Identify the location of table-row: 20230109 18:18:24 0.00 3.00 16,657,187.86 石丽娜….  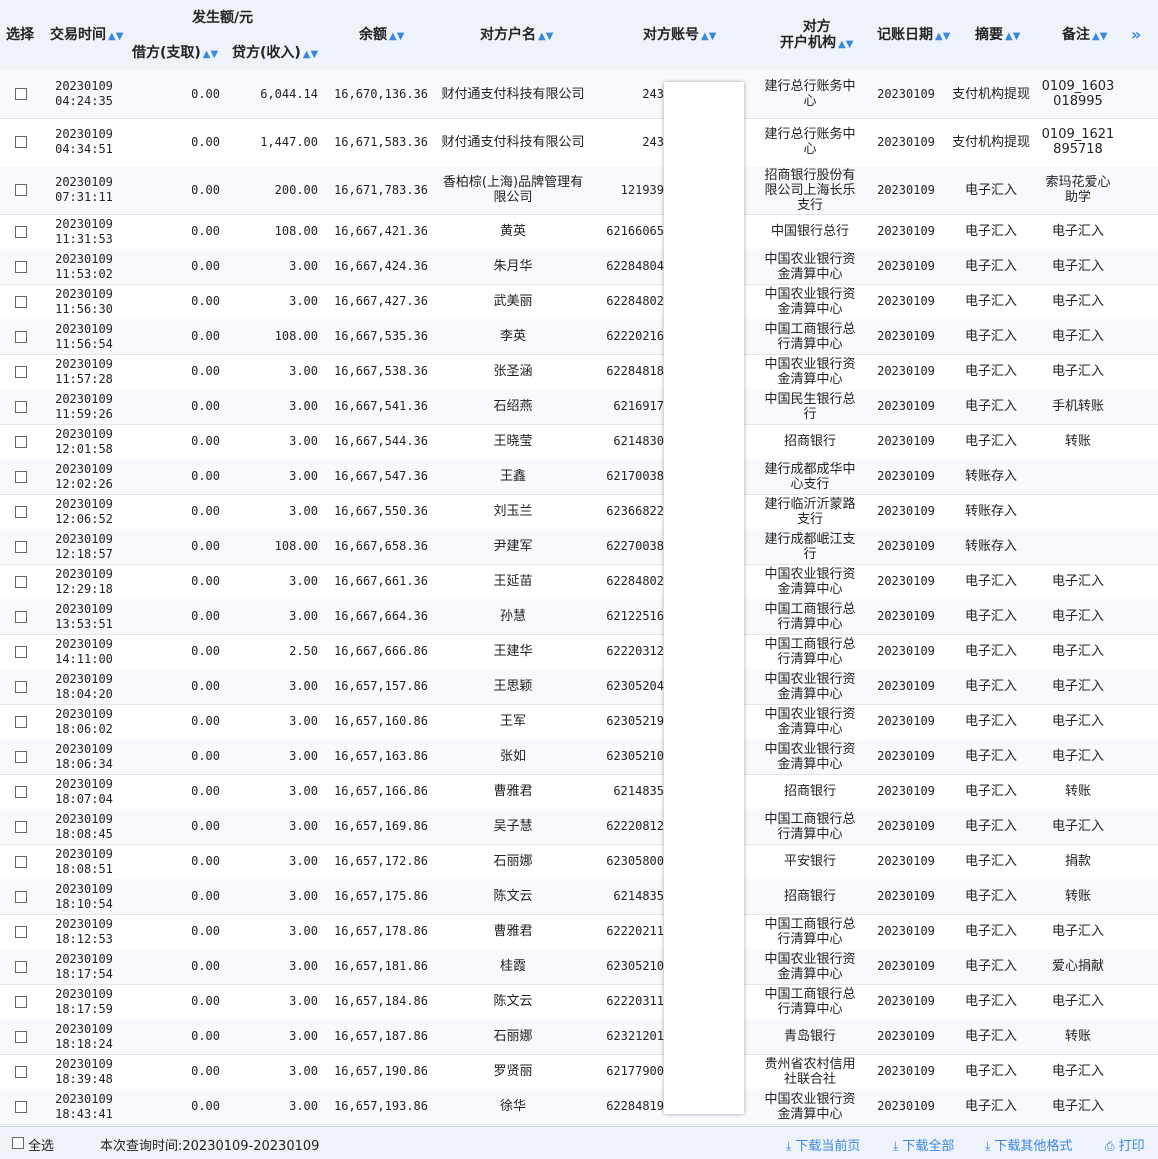
(579, 1037).